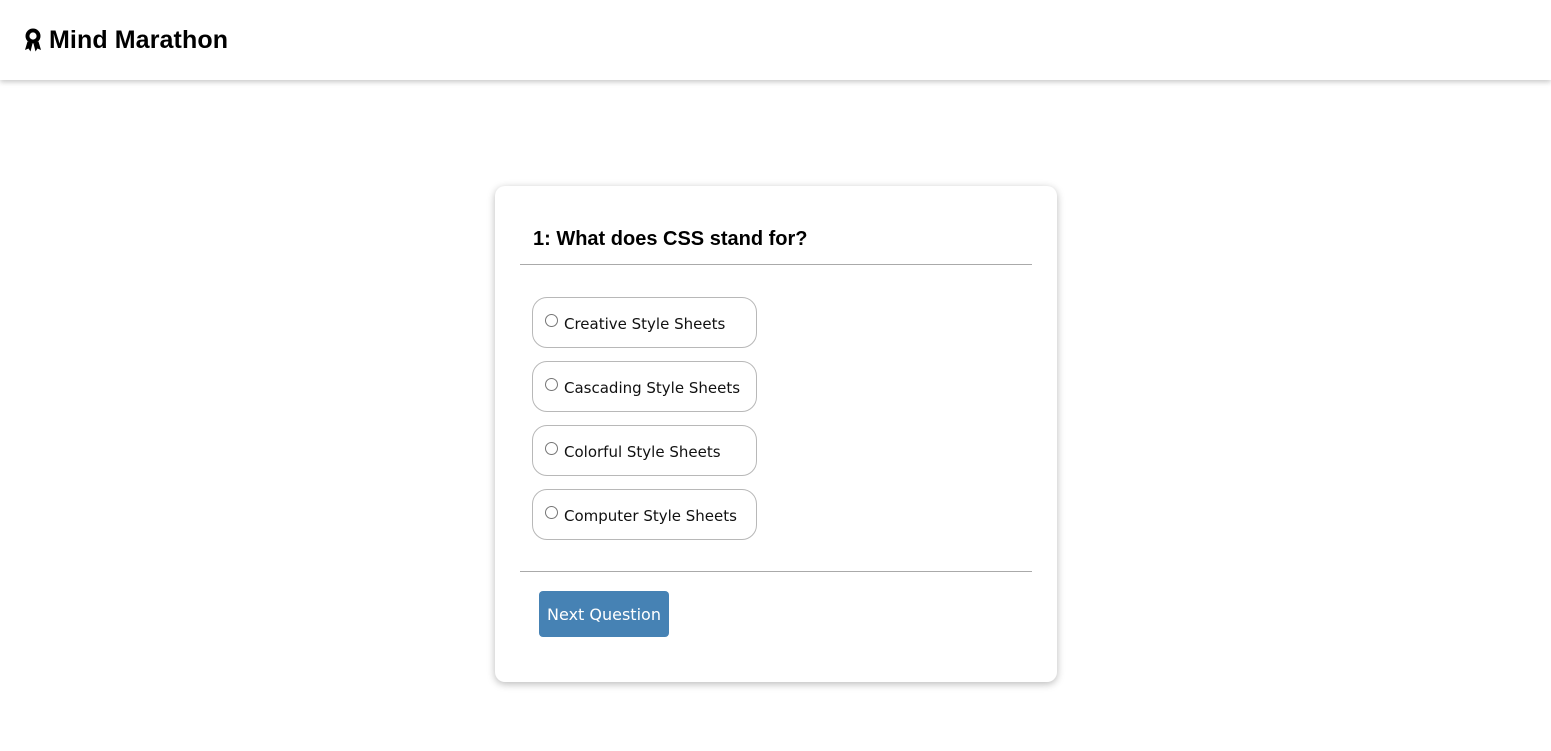 The height and width of the screenshot is (751, 1551). I want to click on answer-option: Computer Style Sheets, so click(644, 514).